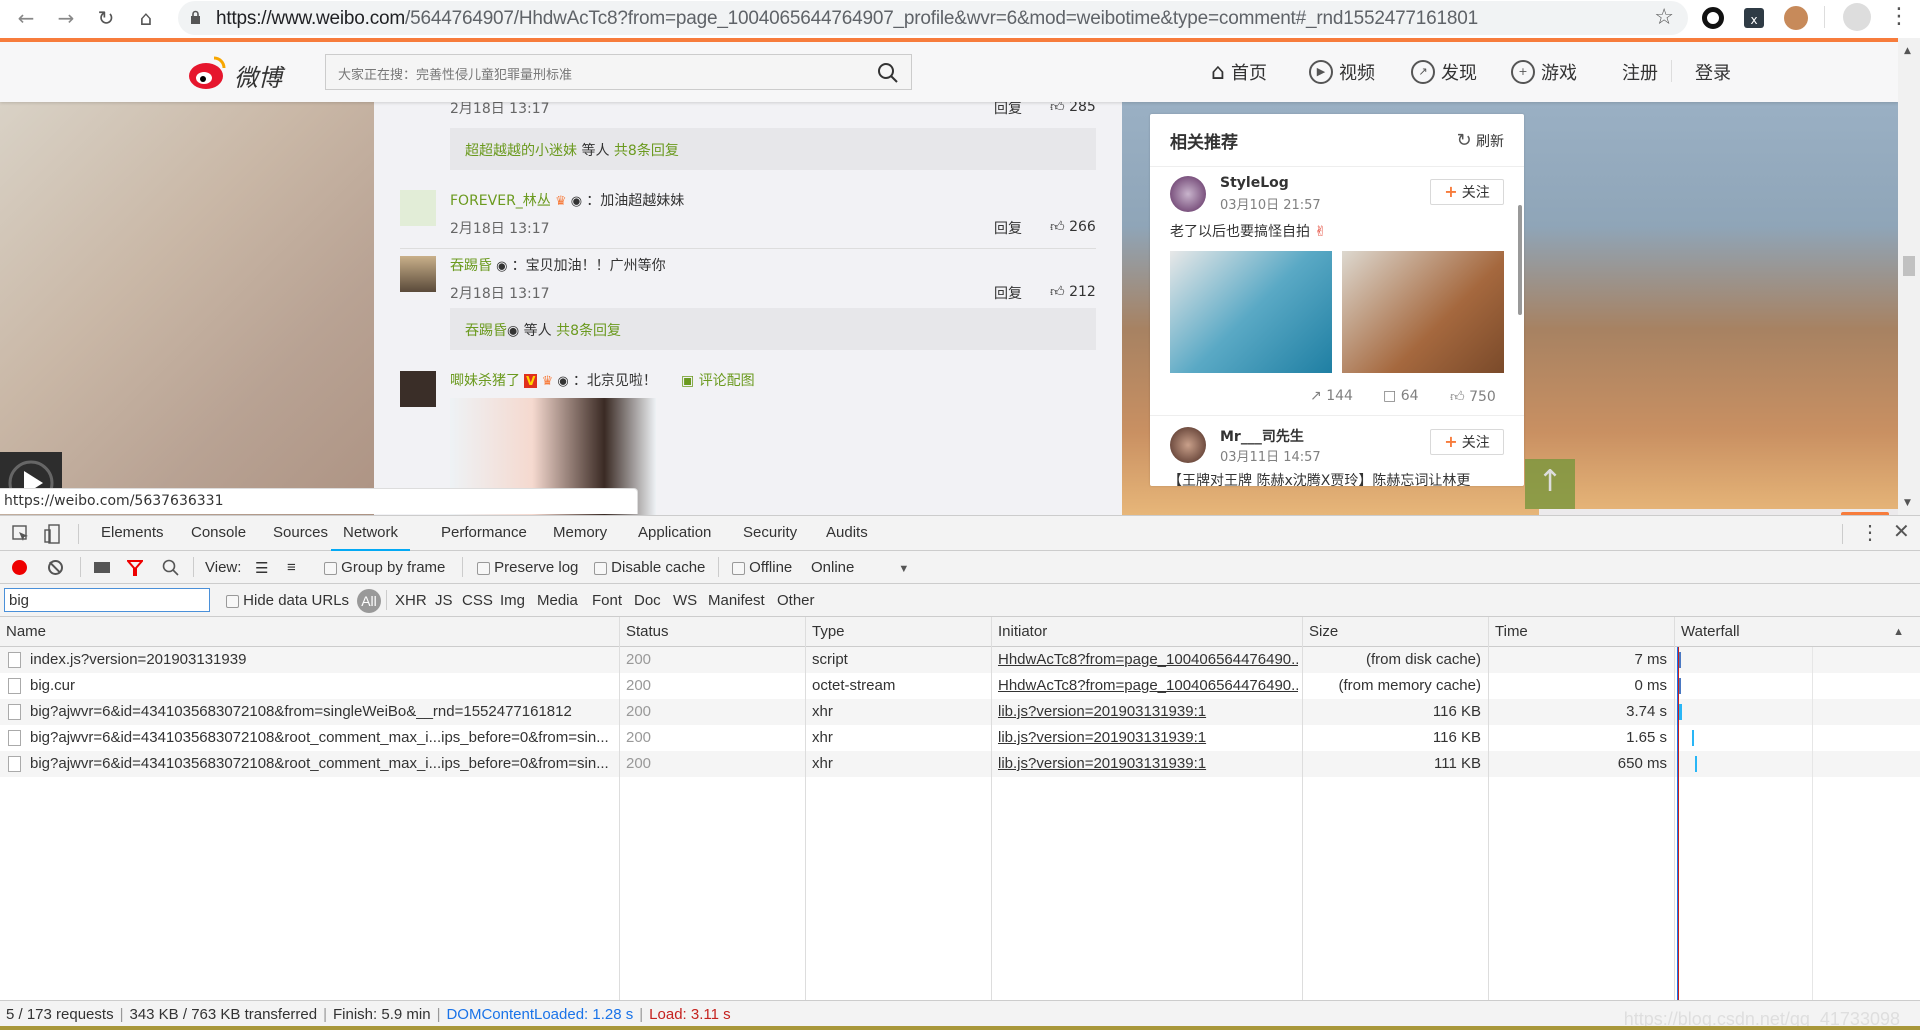  I want to click on column-header-size: Size, so click(1395, 632).